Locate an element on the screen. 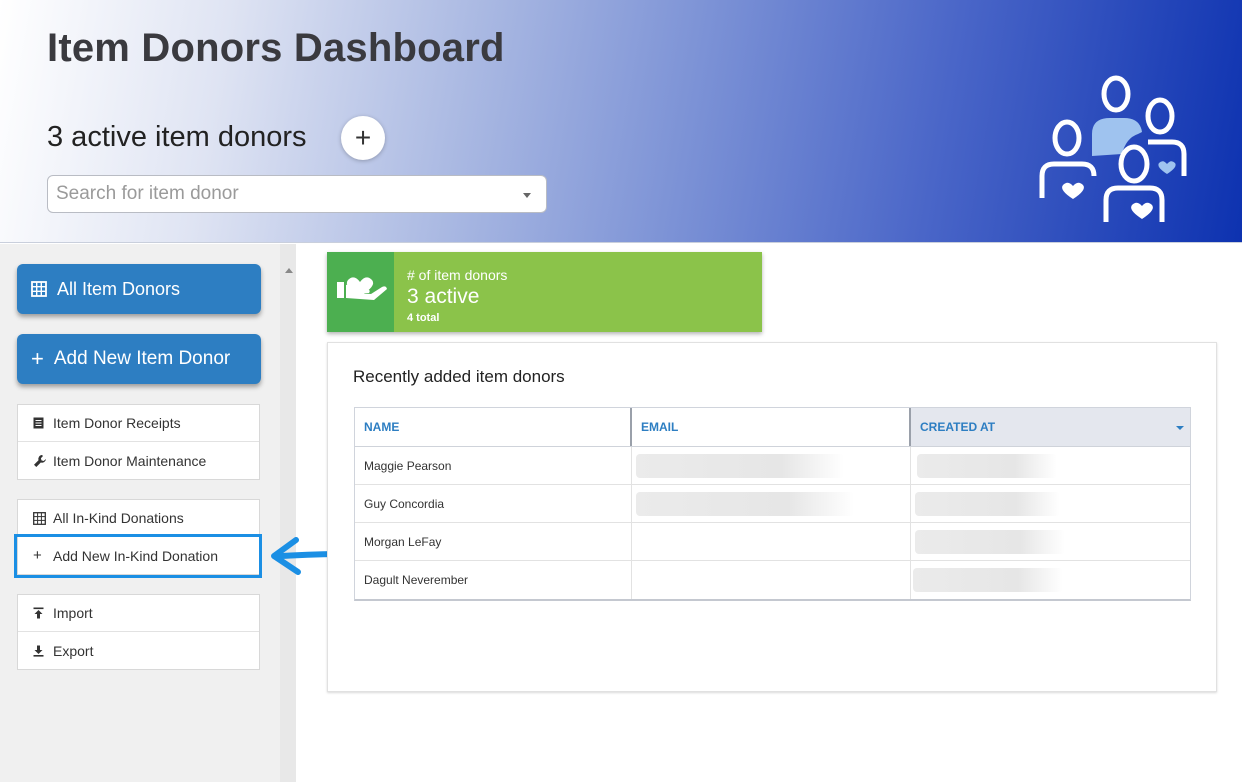 The width and height of the screenshot is (1242, 782). table-row: Guy Concordia is located at coordinates (772, 504).